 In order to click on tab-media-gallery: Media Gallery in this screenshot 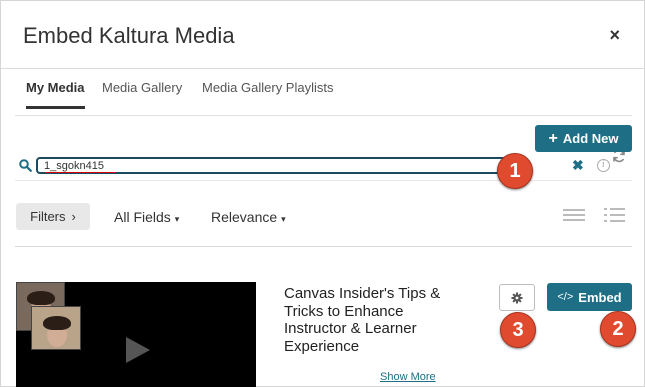, I will do `click(142, 94)`.